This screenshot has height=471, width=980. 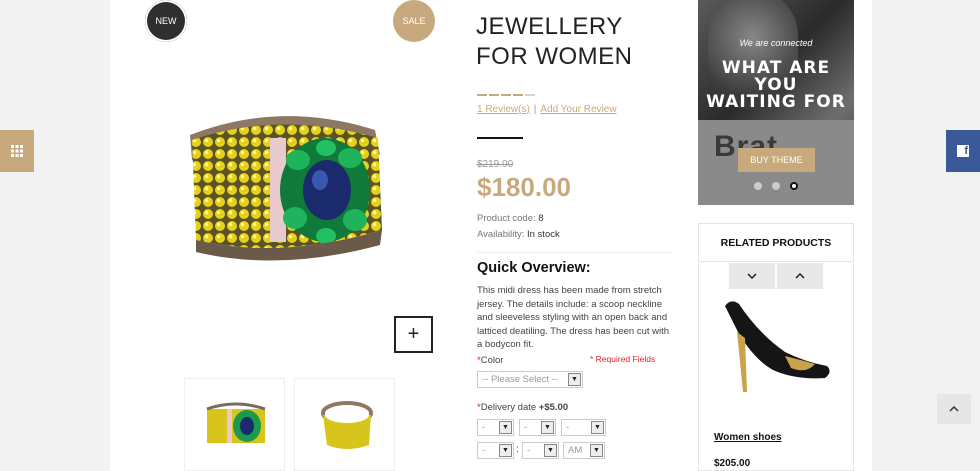 I want to click on thumbnail-2-image, so click(x=347, y=425).